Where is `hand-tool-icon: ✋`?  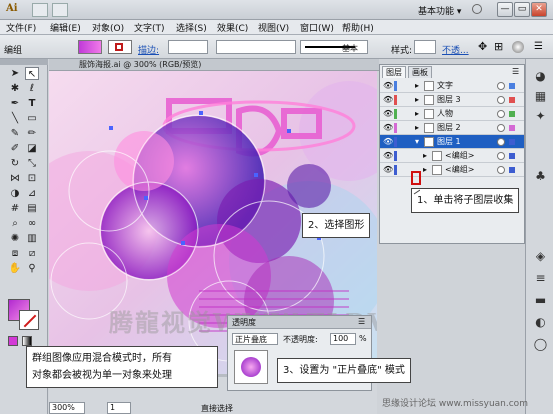
hand-tool-icon: ✋ is located at coordinates (15, 268).